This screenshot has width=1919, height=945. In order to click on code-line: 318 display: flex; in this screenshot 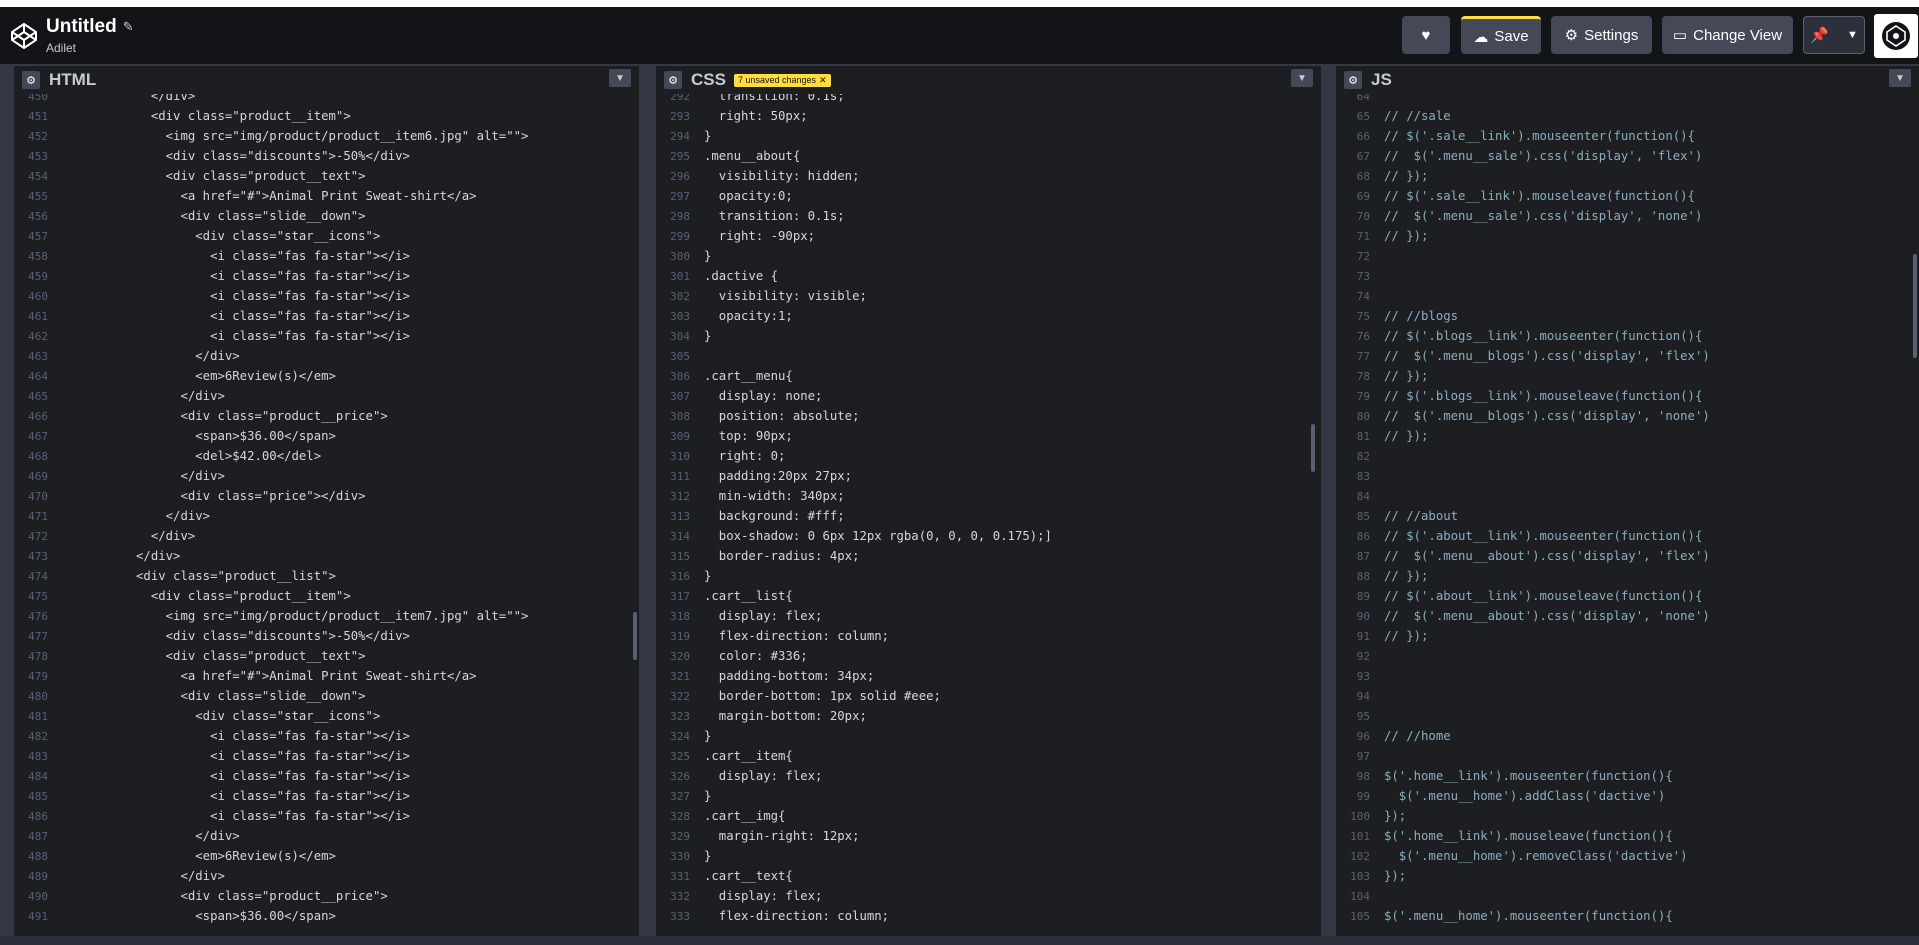, I will do `click(739, 616)`.